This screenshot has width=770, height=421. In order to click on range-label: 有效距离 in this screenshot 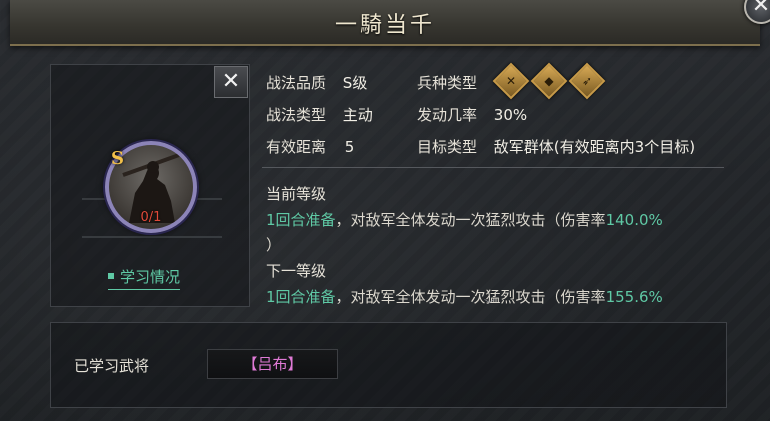, I will do `click(296, 147)`.